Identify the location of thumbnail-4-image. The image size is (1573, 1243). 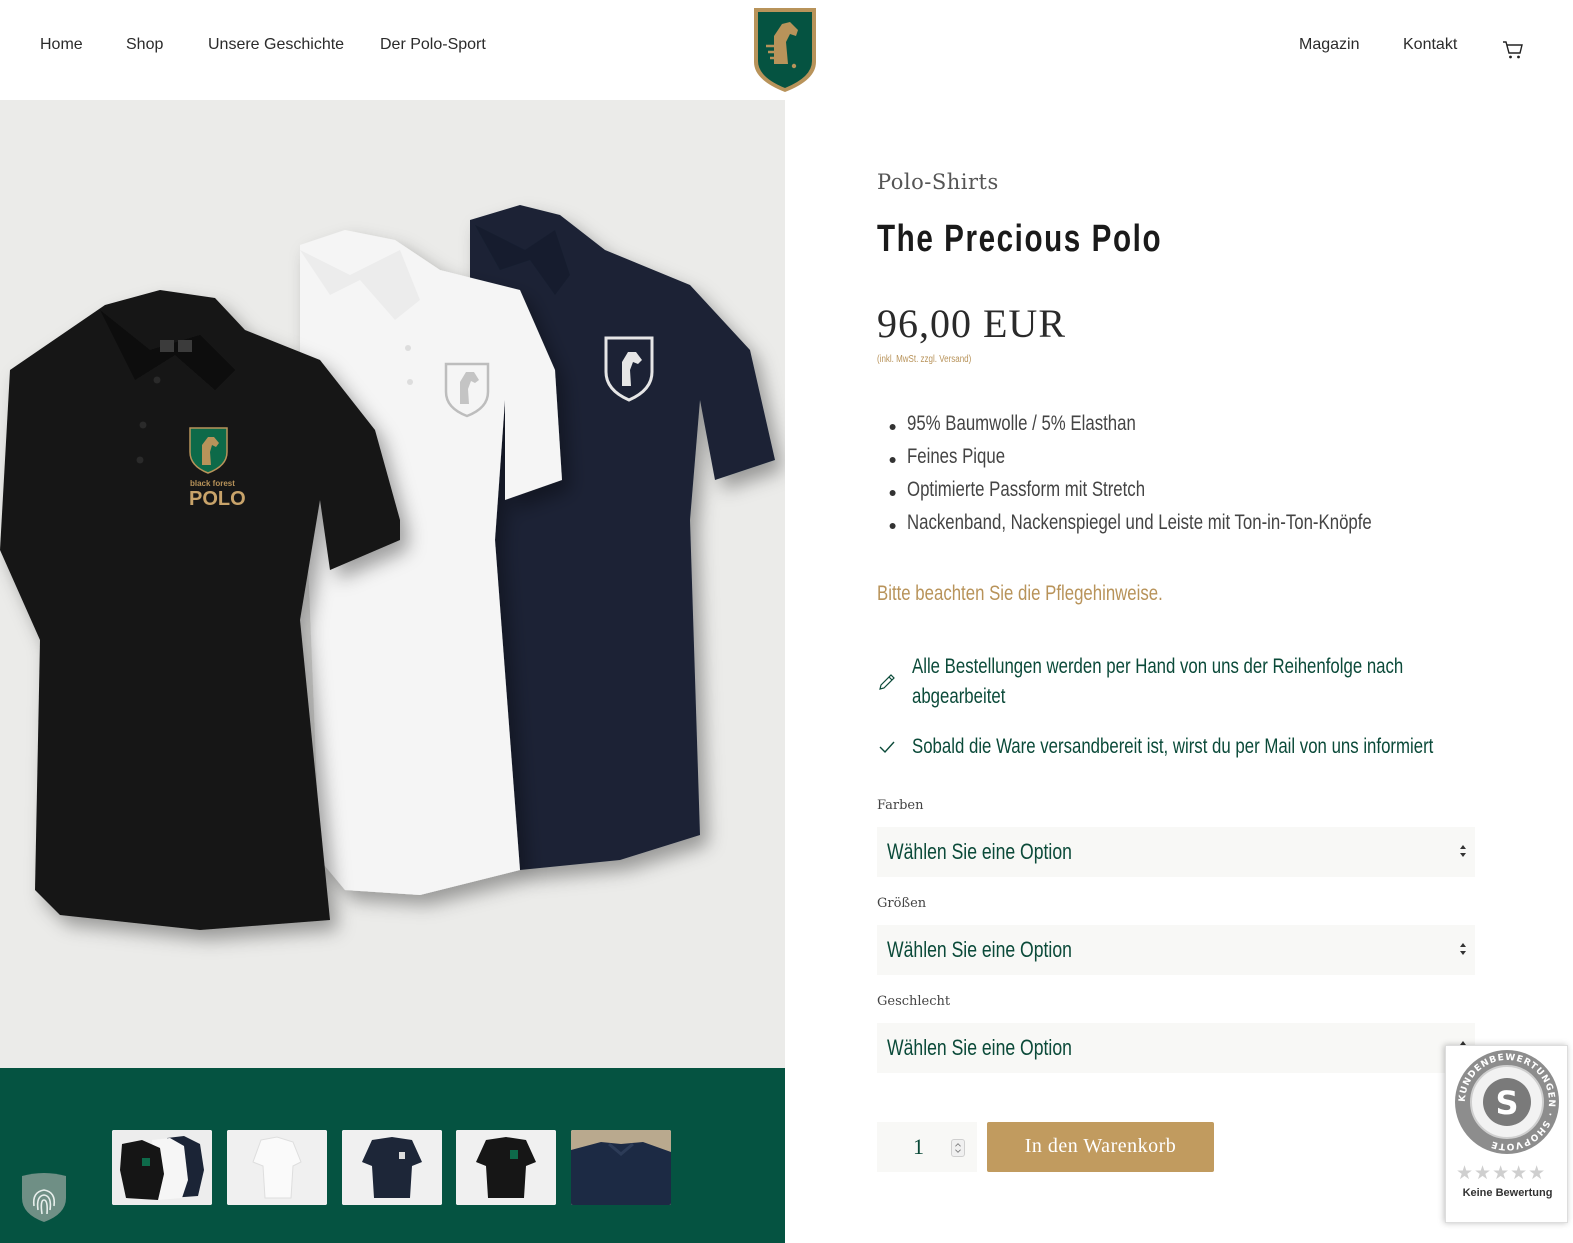
(506, 1167).